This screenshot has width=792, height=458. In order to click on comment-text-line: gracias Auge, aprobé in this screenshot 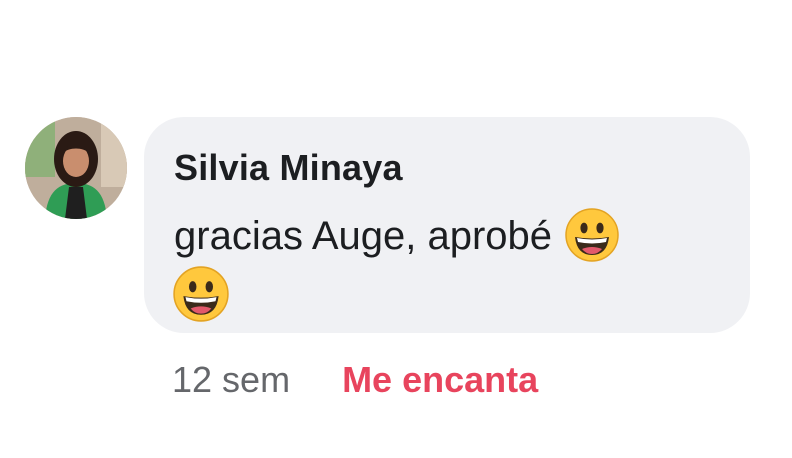, I will do `click(397, 235)`.